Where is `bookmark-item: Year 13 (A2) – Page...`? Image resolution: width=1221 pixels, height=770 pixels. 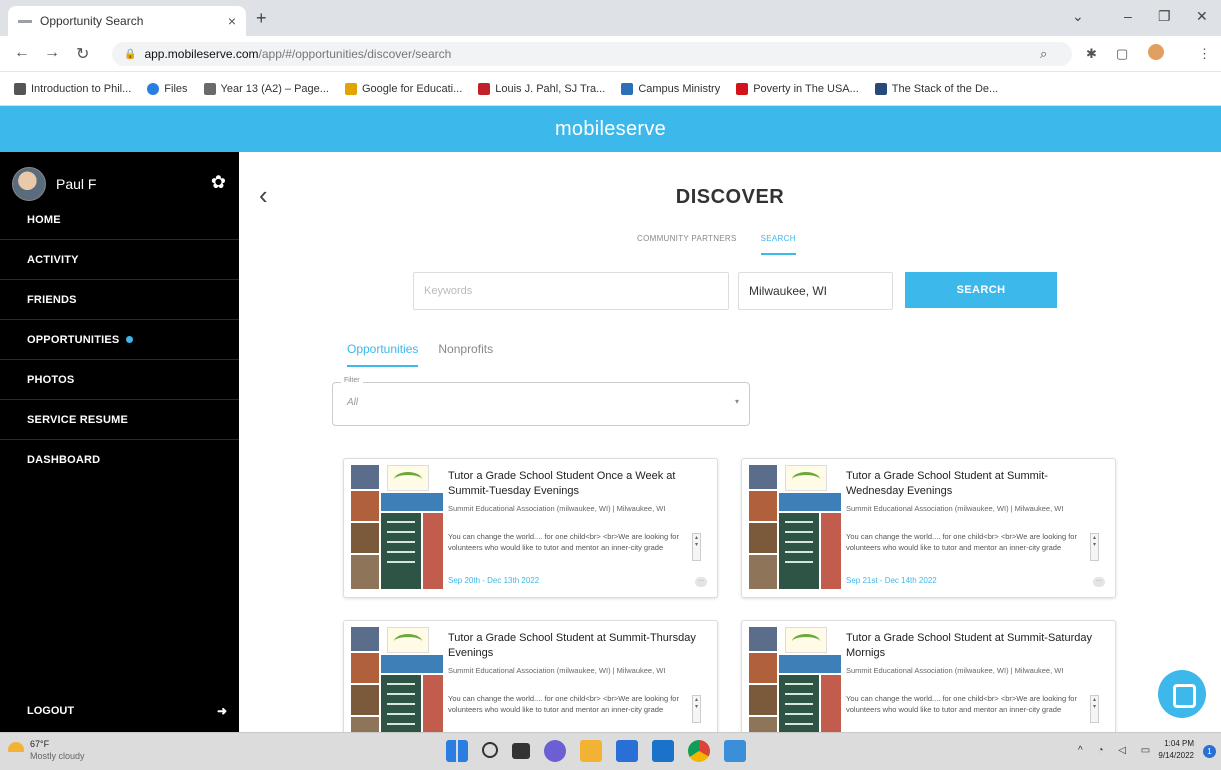
bookmark-item: Year 13 (A2) – Page... is located at coordinates (266, 88).